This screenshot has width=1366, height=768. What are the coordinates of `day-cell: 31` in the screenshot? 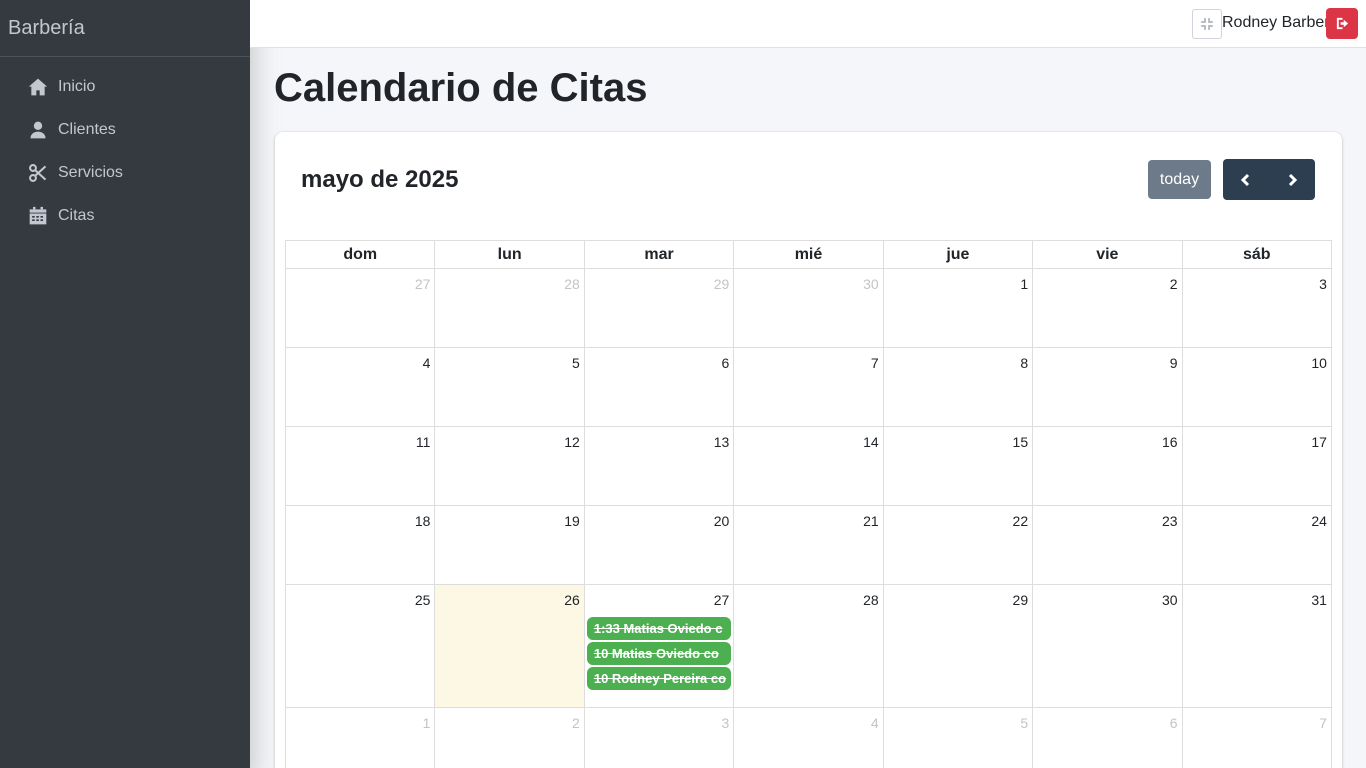 It's located at (1257, 646).